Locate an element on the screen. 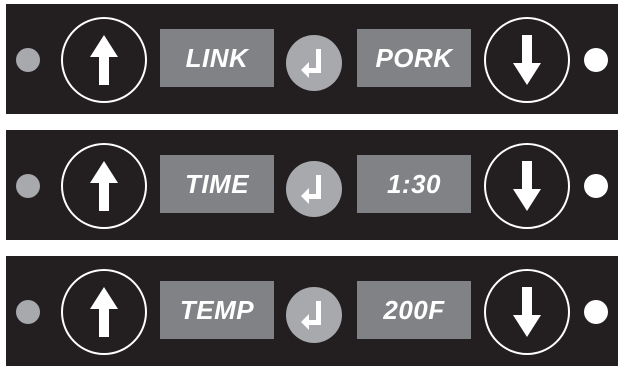 This screenshot has width=624, height=366. mode-value-display: PORK is located at coordinates (414, 58).